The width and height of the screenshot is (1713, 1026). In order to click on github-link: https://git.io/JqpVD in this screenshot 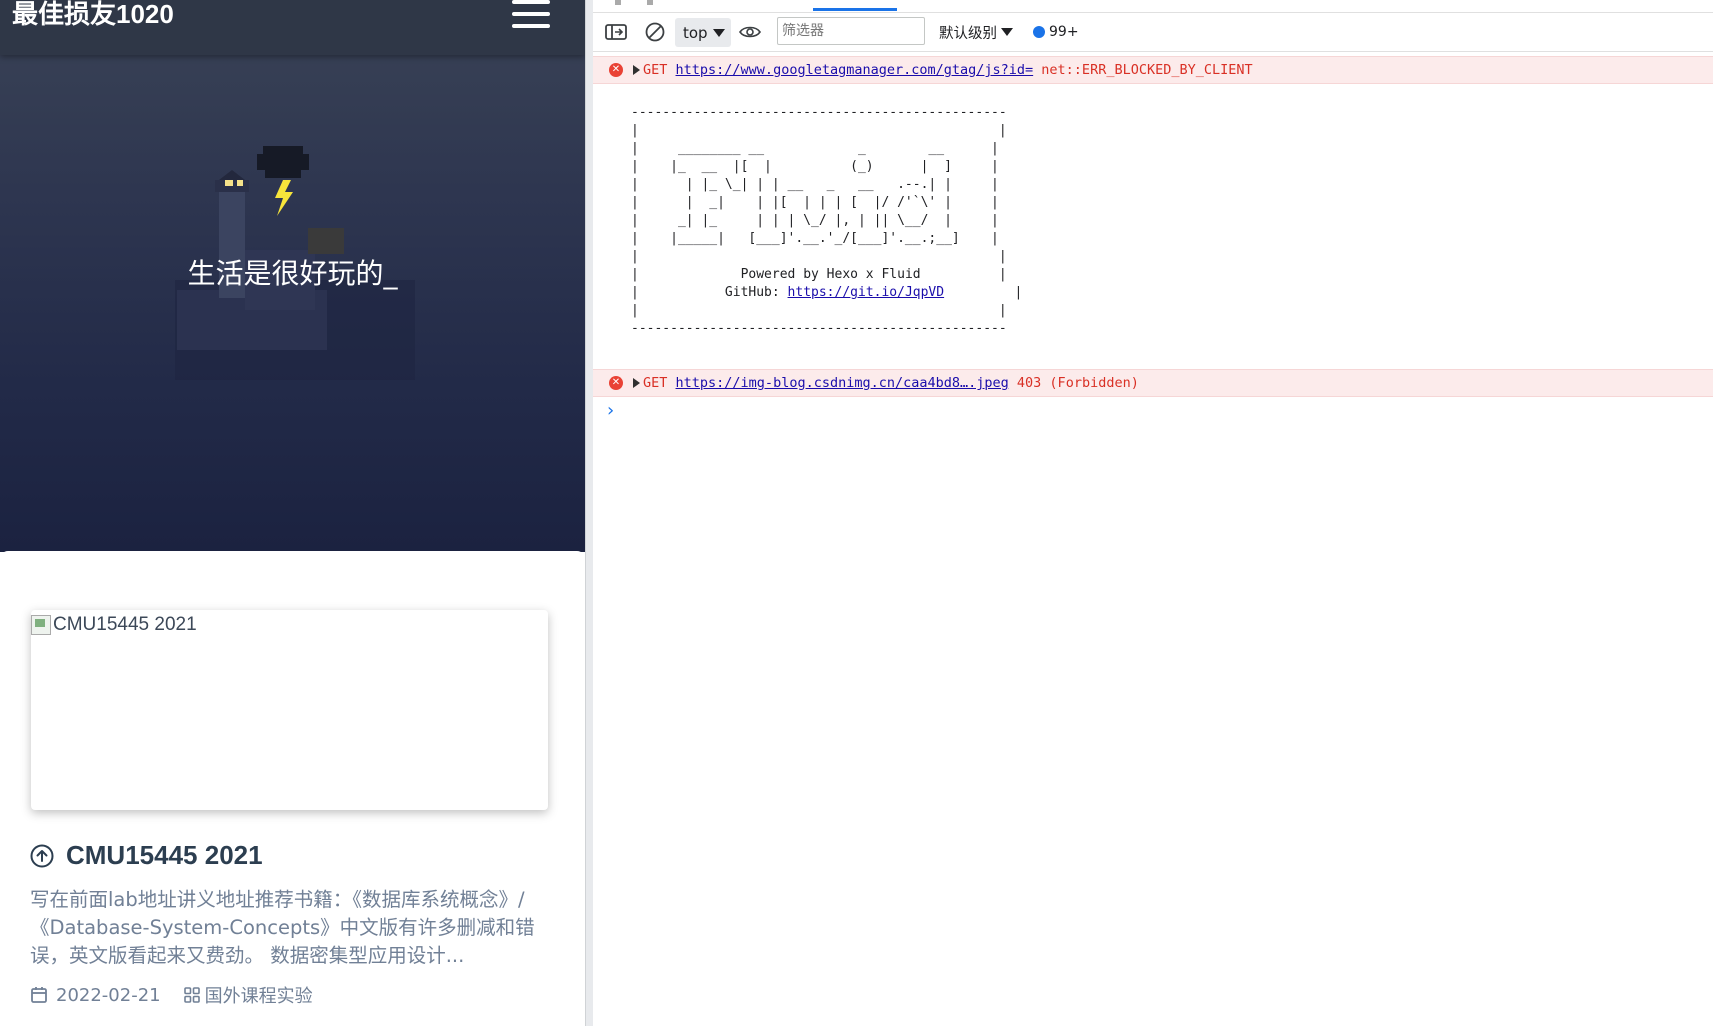, I will do `click(866, 292)`.